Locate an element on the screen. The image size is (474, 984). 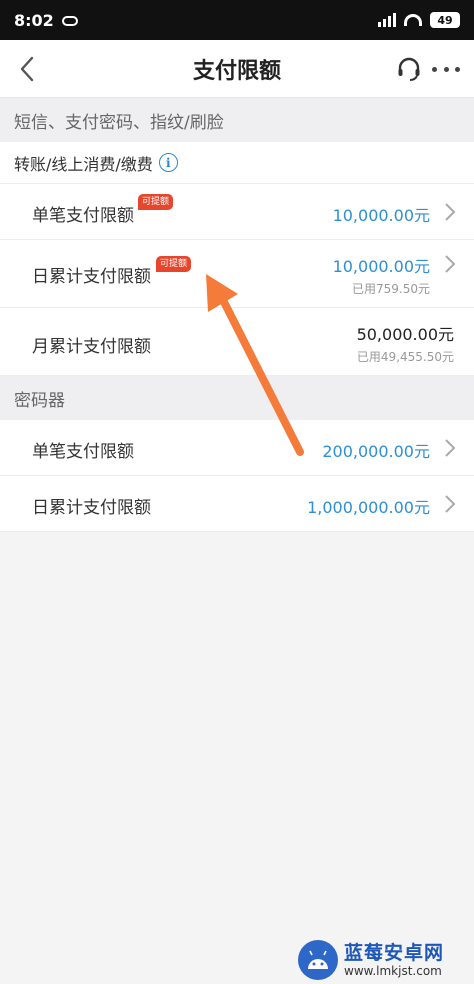
row-used-amount: 已用759.50元 is located at coordinates (391, 289).